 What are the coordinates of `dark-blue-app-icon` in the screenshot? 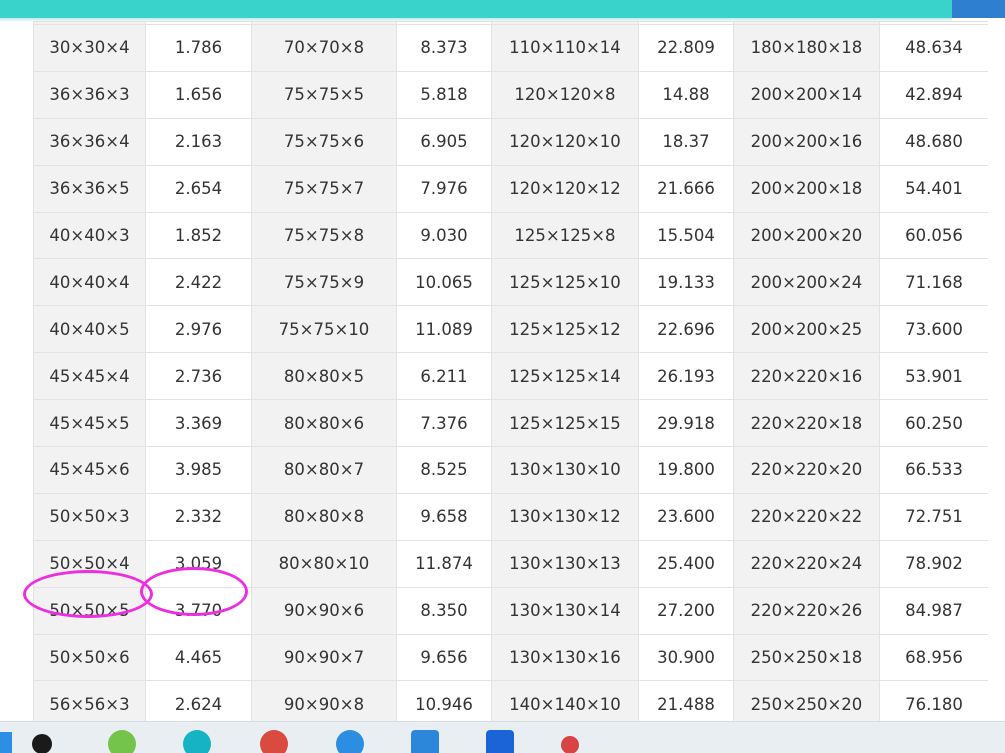 It's located at (500, 741).